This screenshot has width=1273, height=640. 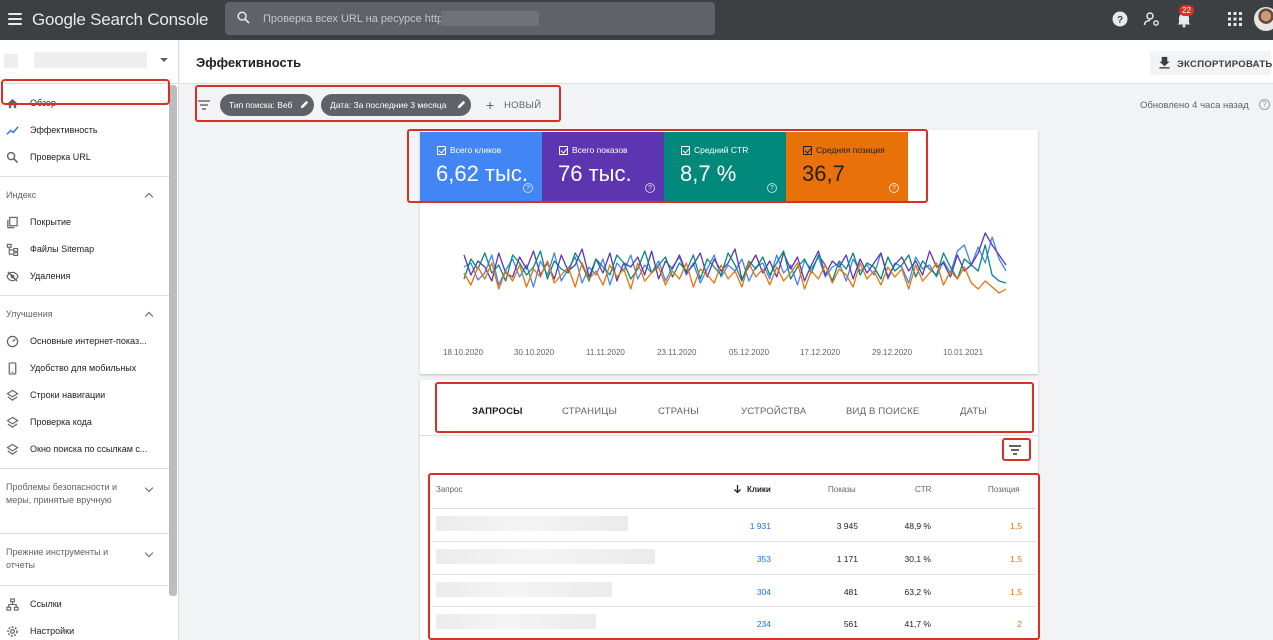 What do you see at coordinates (46, 604) in the screenshot?
I see `sidebar-item-label: Ссылки` at bounding box center [46, 604].